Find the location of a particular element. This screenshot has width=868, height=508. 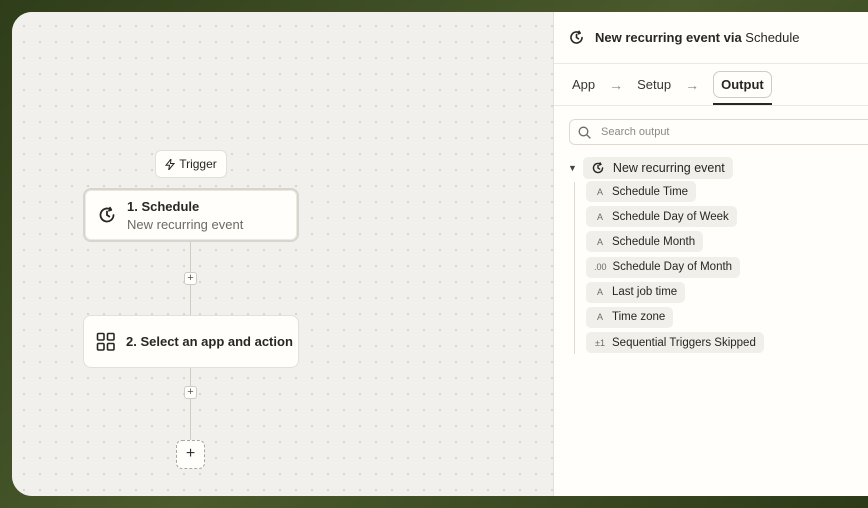

trigger-badge: Trigger is located at coordinates (191, 164).